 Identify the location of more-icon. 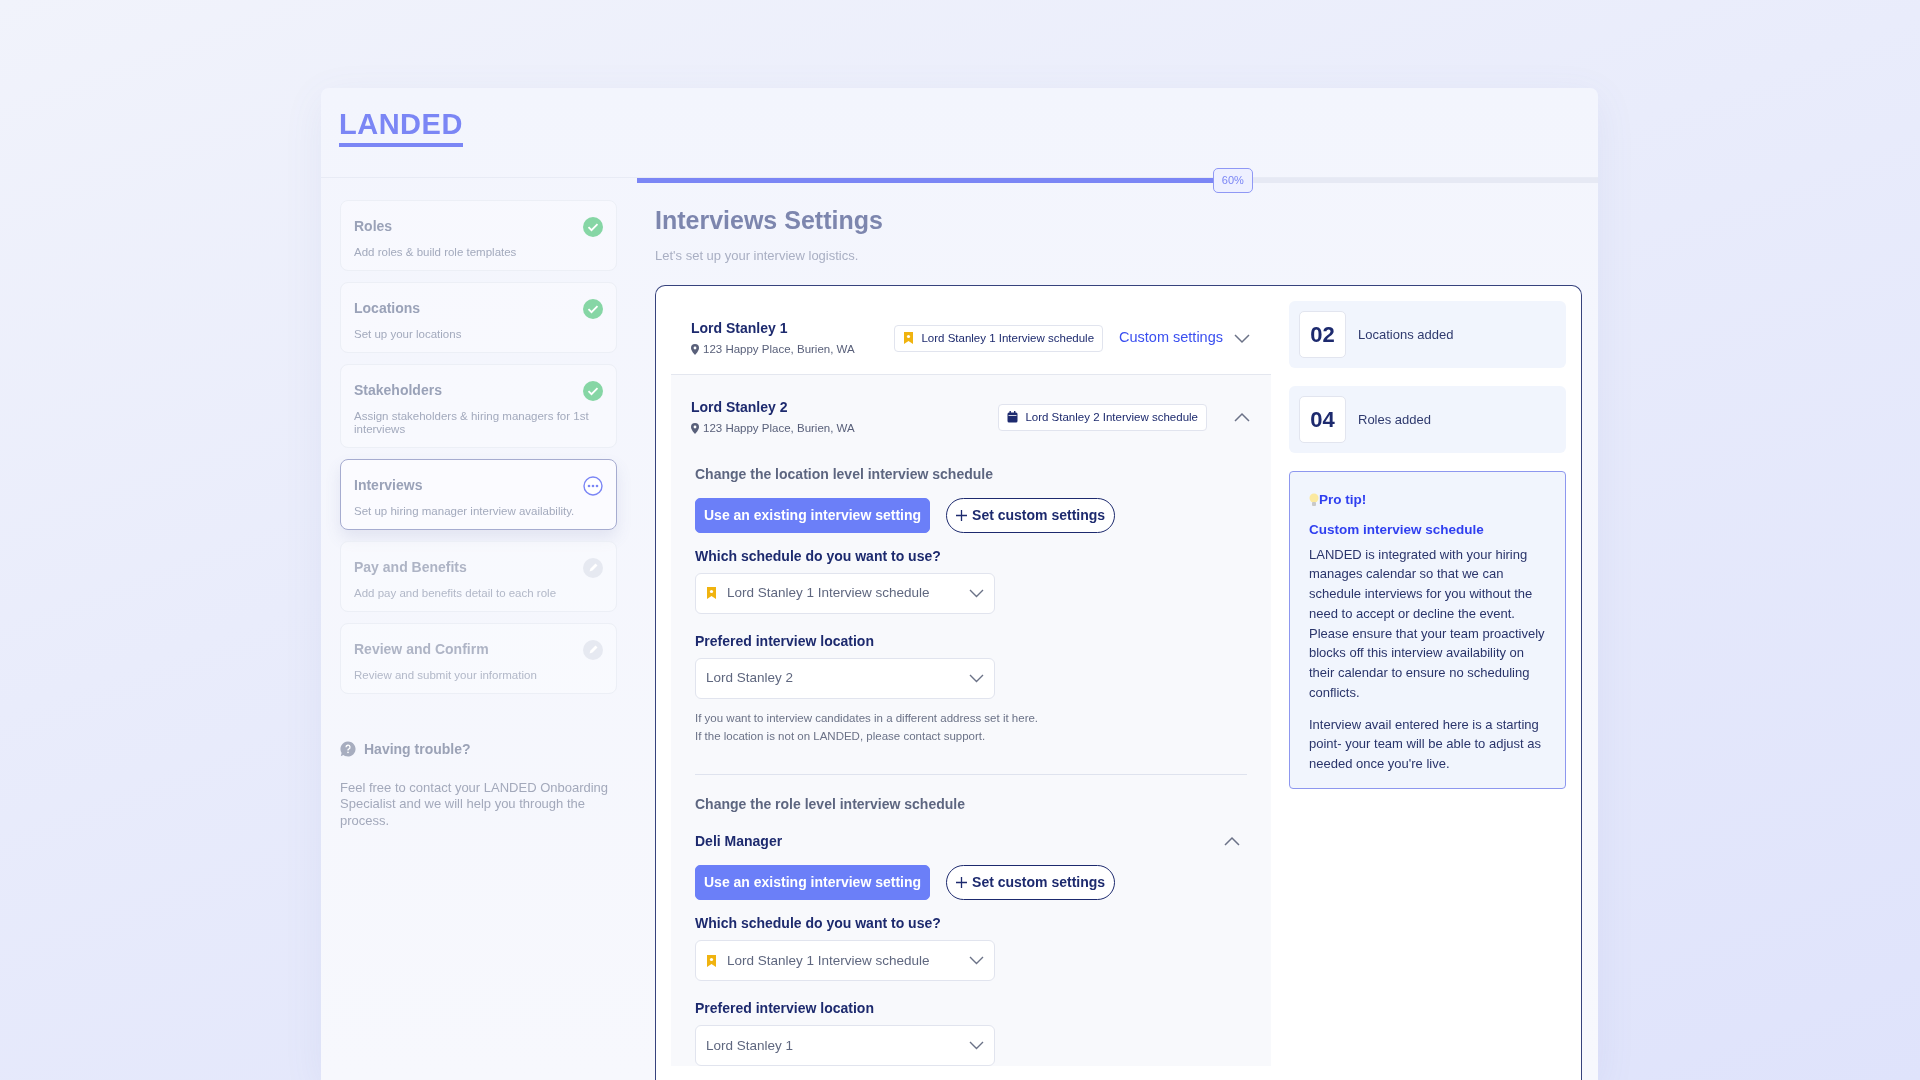
(593, 486).